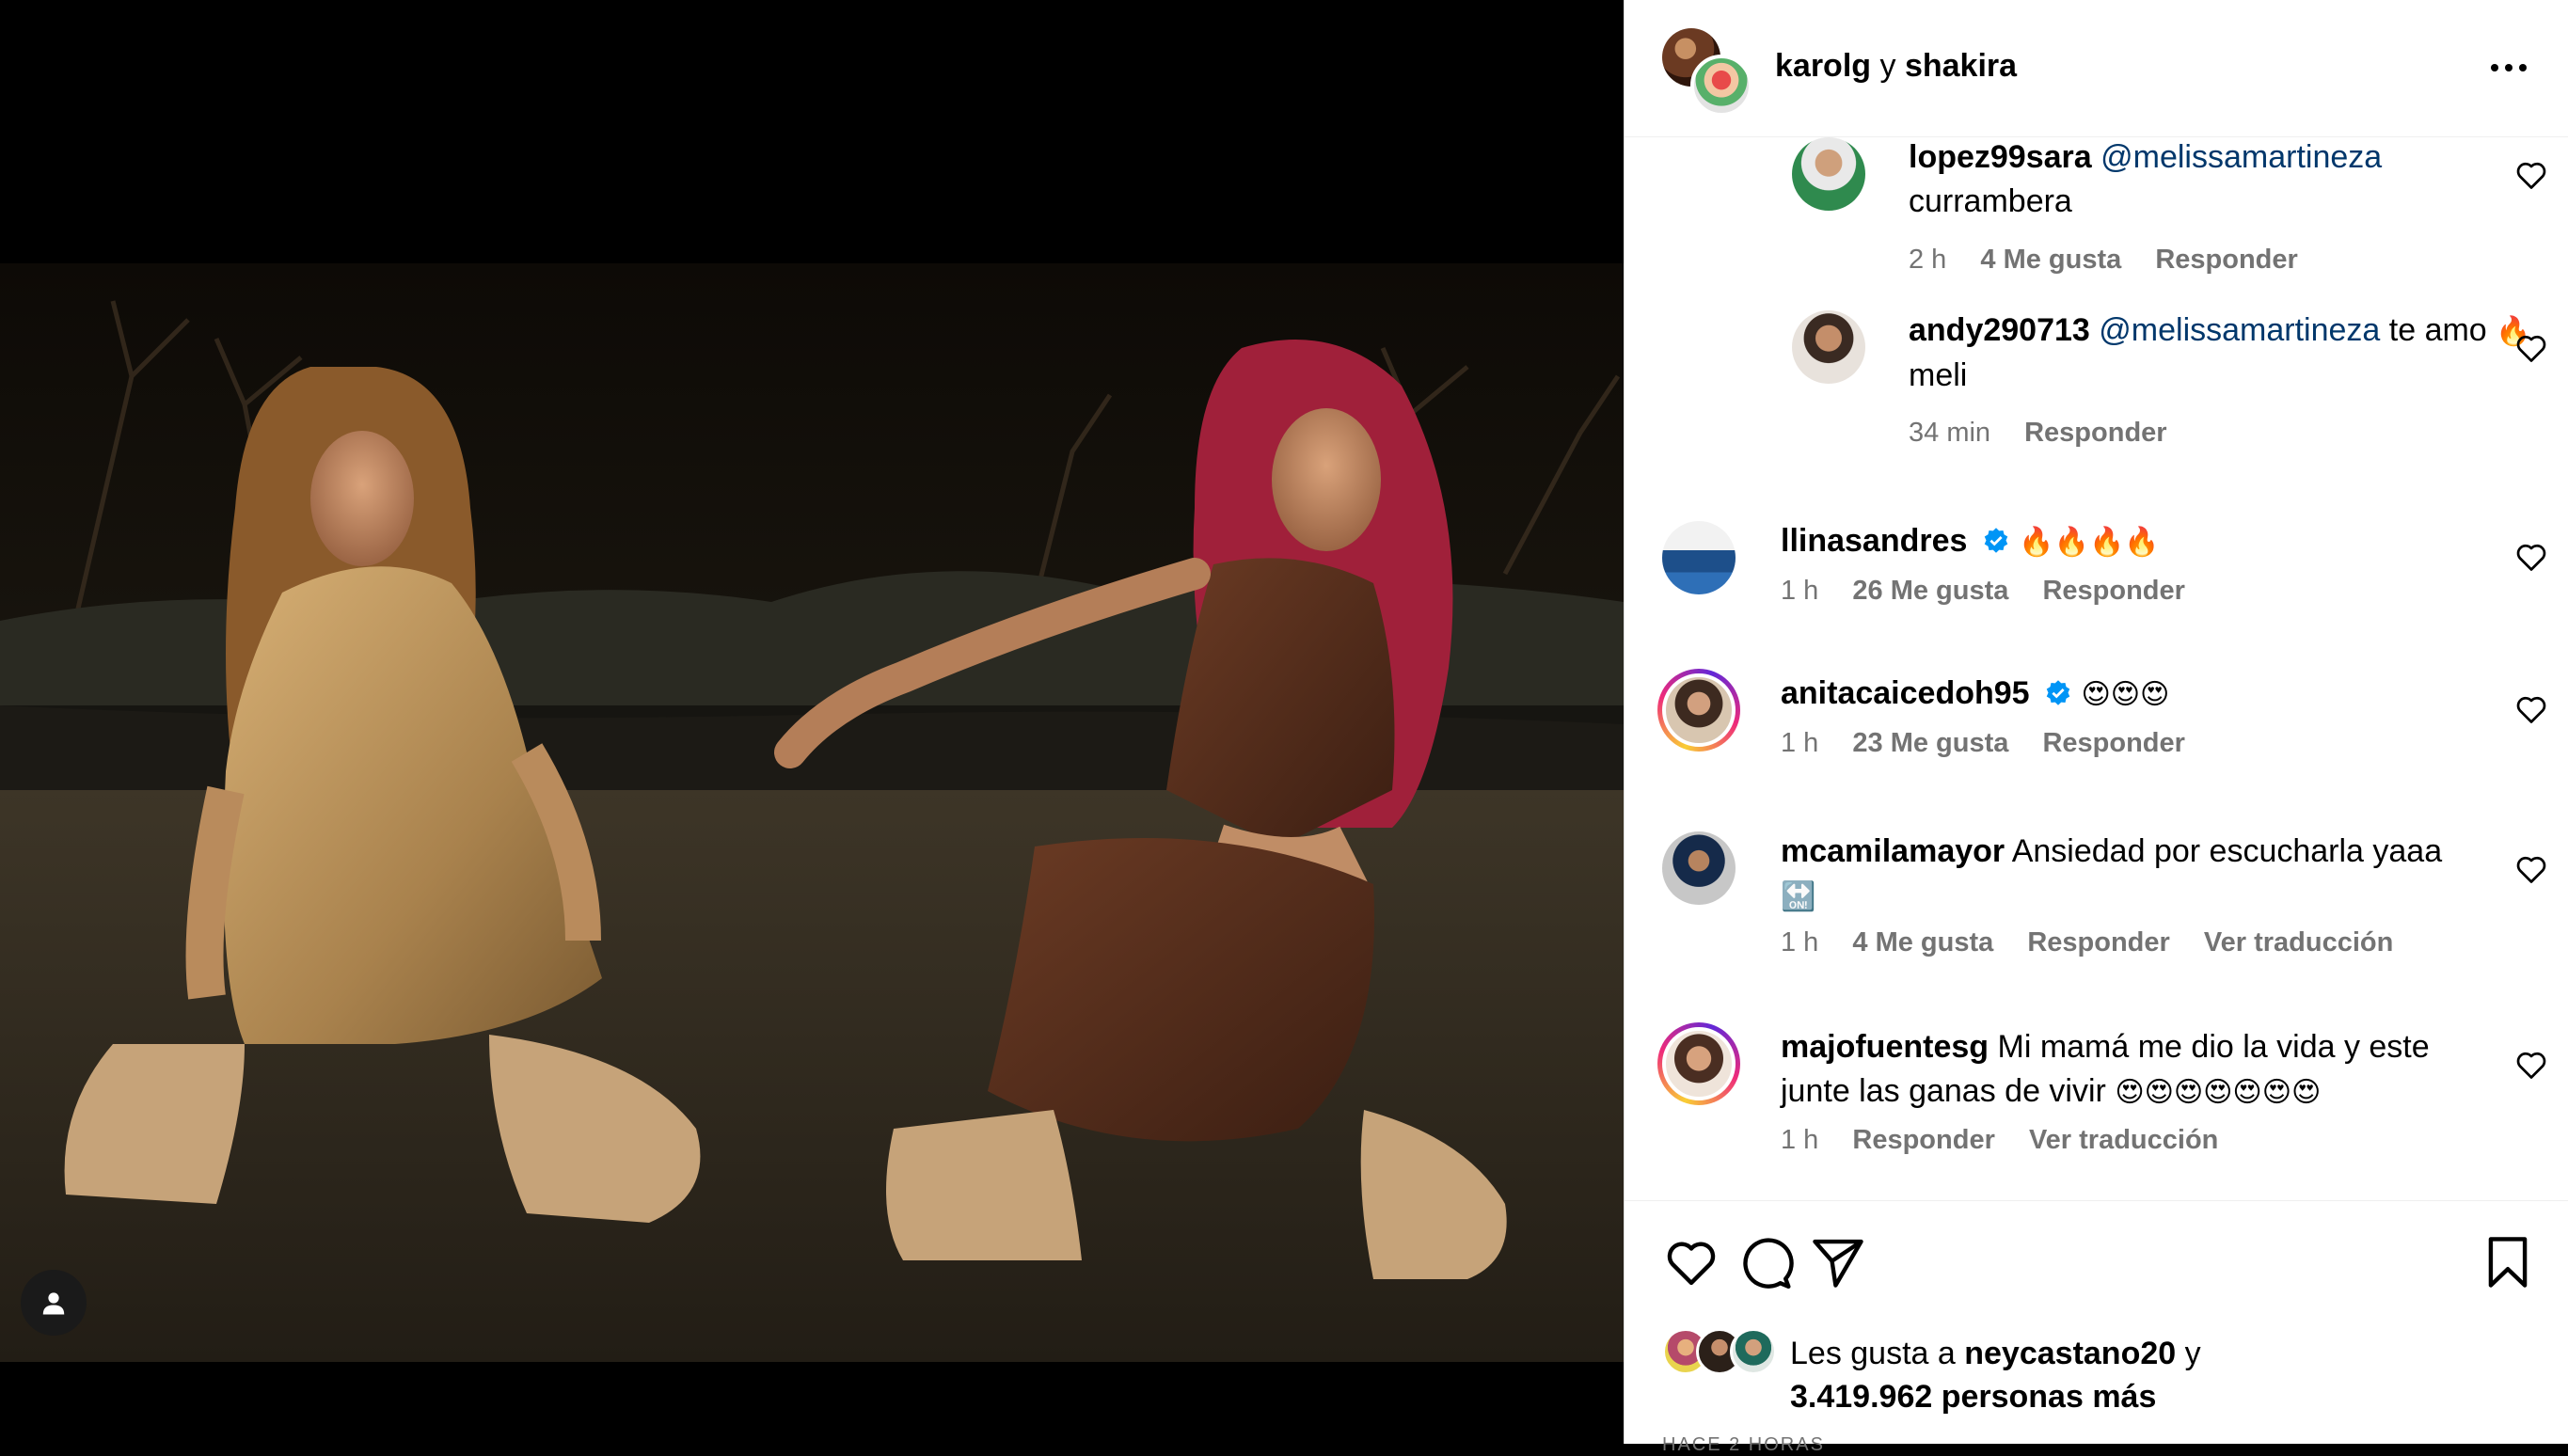 The height and width of the screenshot is (1456, 2568). Describe the element at coordinates (2096, 68) in the screenshot. I see `post-header: karolg y shakira` at that location.